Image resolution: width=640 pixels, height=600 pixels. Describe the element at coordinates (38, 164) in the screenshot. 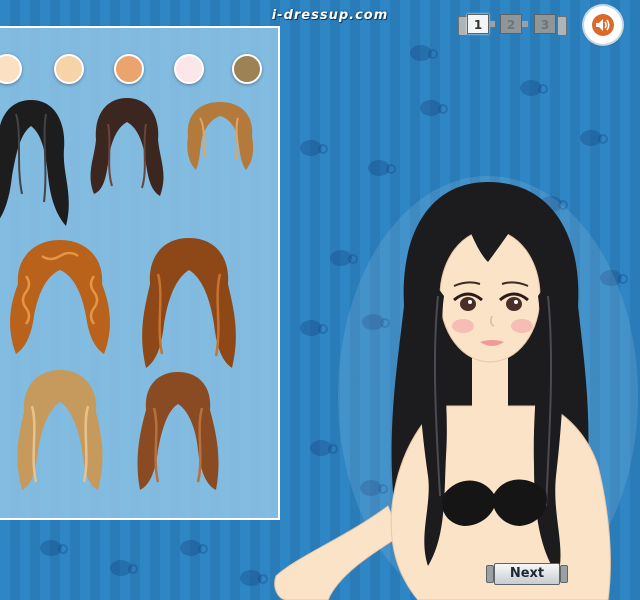

I see `hair-option-black-long` at that location.